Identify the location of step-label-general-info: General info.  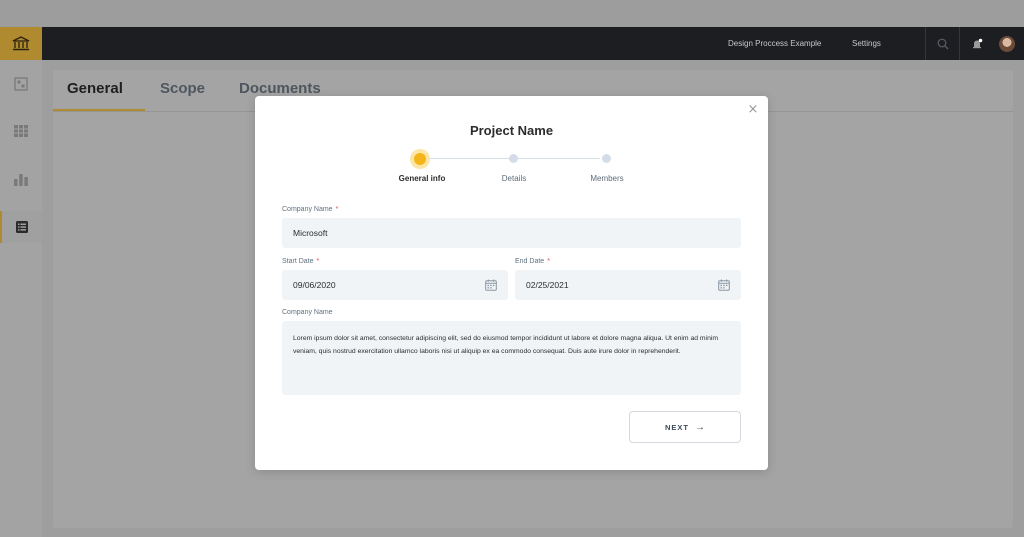
(422, 178).